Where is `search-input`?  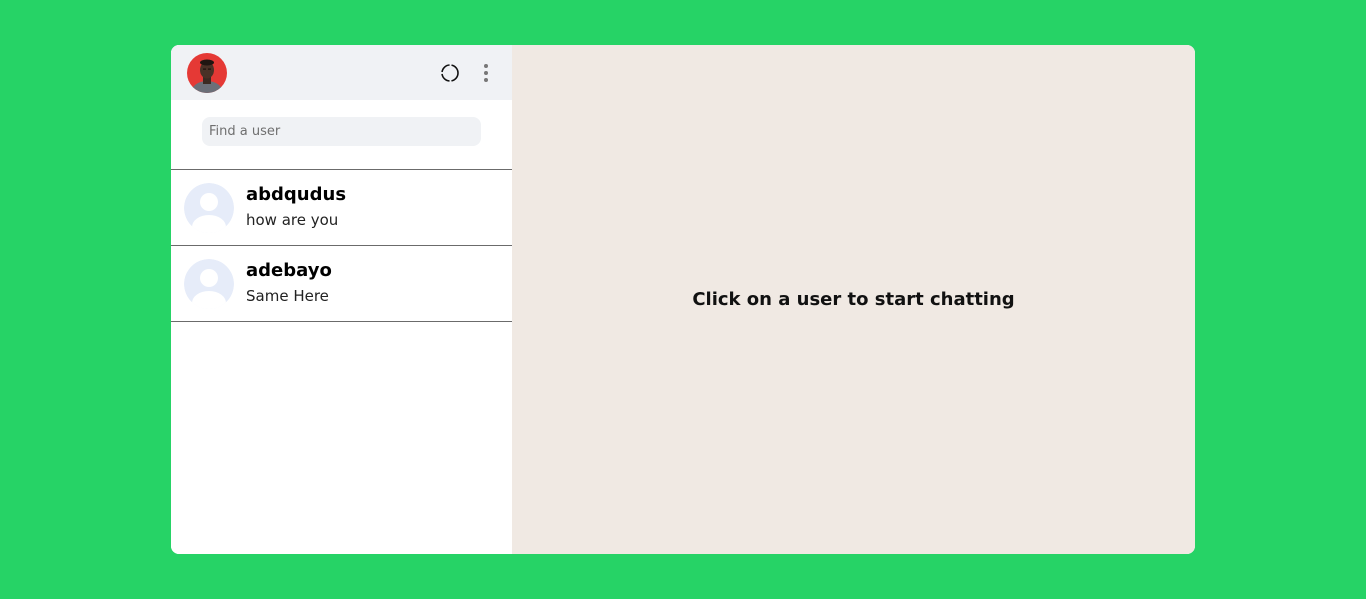
search-input is located at coordinates (341, 131).